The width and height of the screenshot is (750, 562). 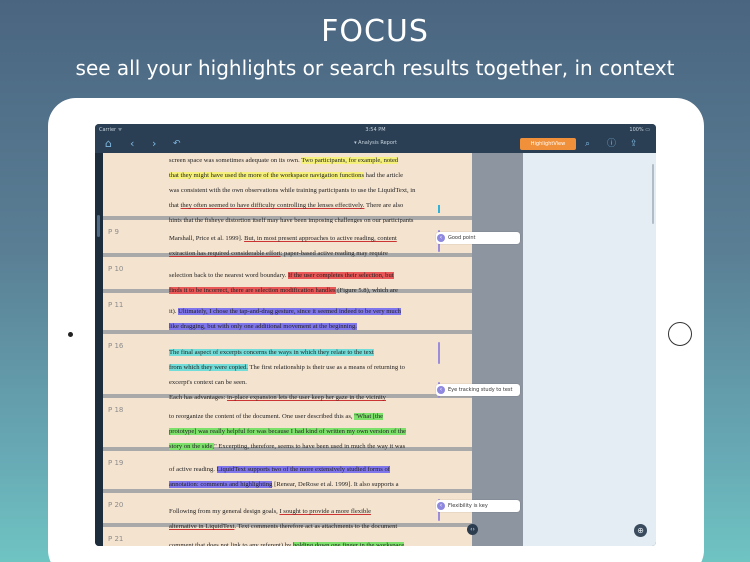 What do you see at coordinates (653, 194) in the screenshot?
I see `workspace-scrollbar` at bounding box center [653, 194].